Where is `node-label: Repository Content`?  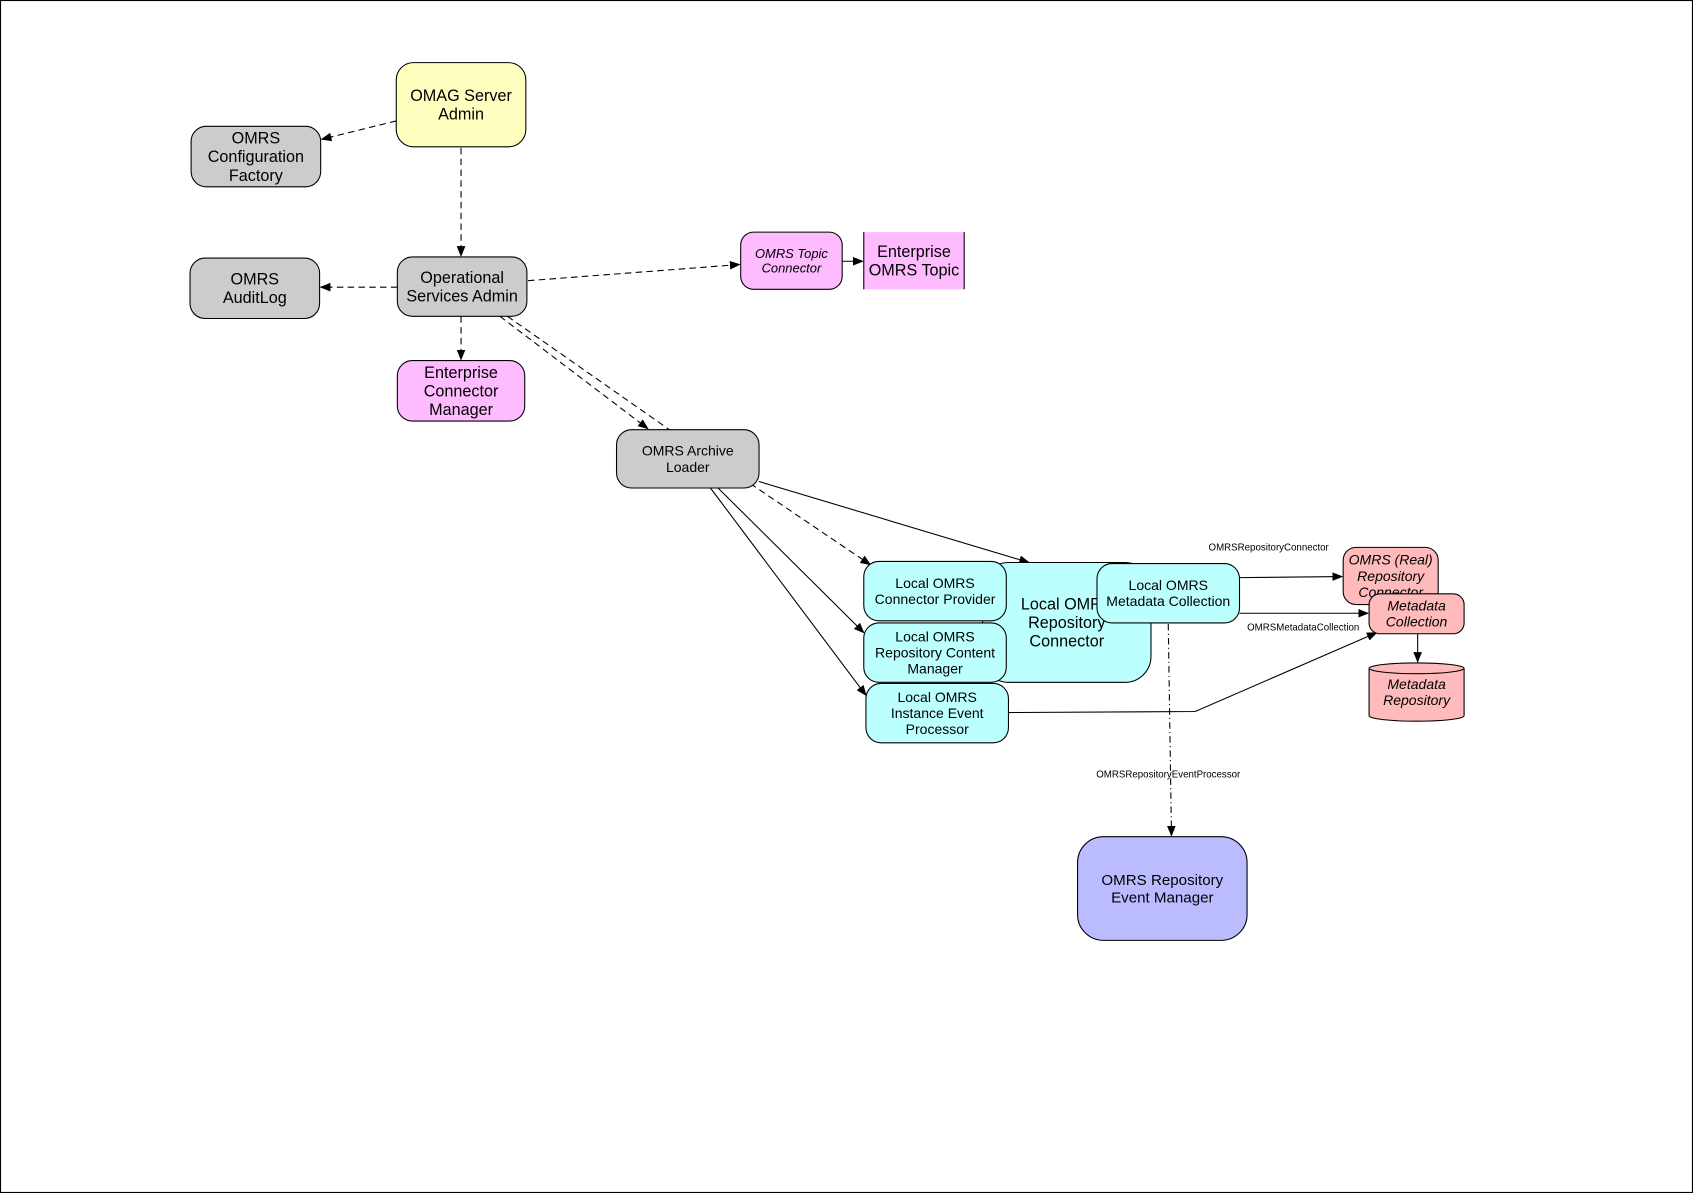
node-label: Repository Content is located at coordinates (935, 653).